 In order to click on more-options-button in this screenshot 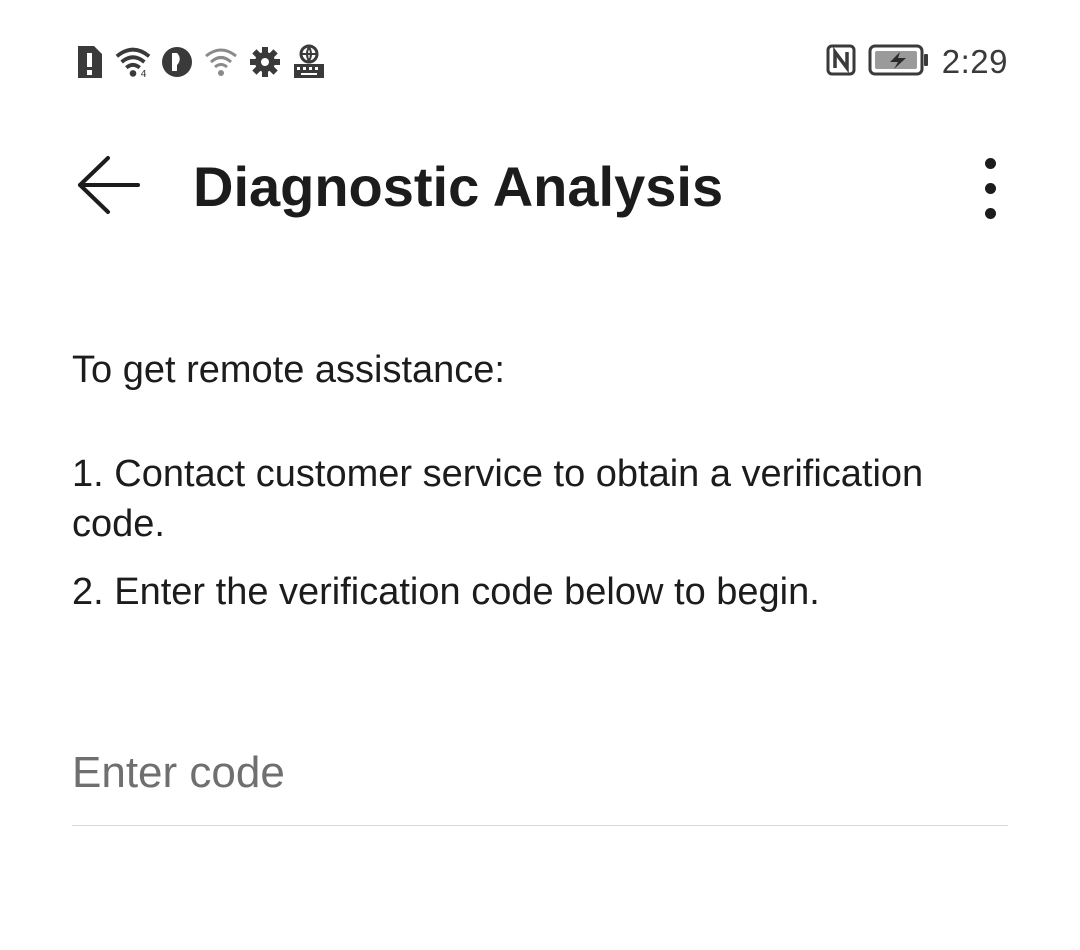, I will do `click(990, 188)`.